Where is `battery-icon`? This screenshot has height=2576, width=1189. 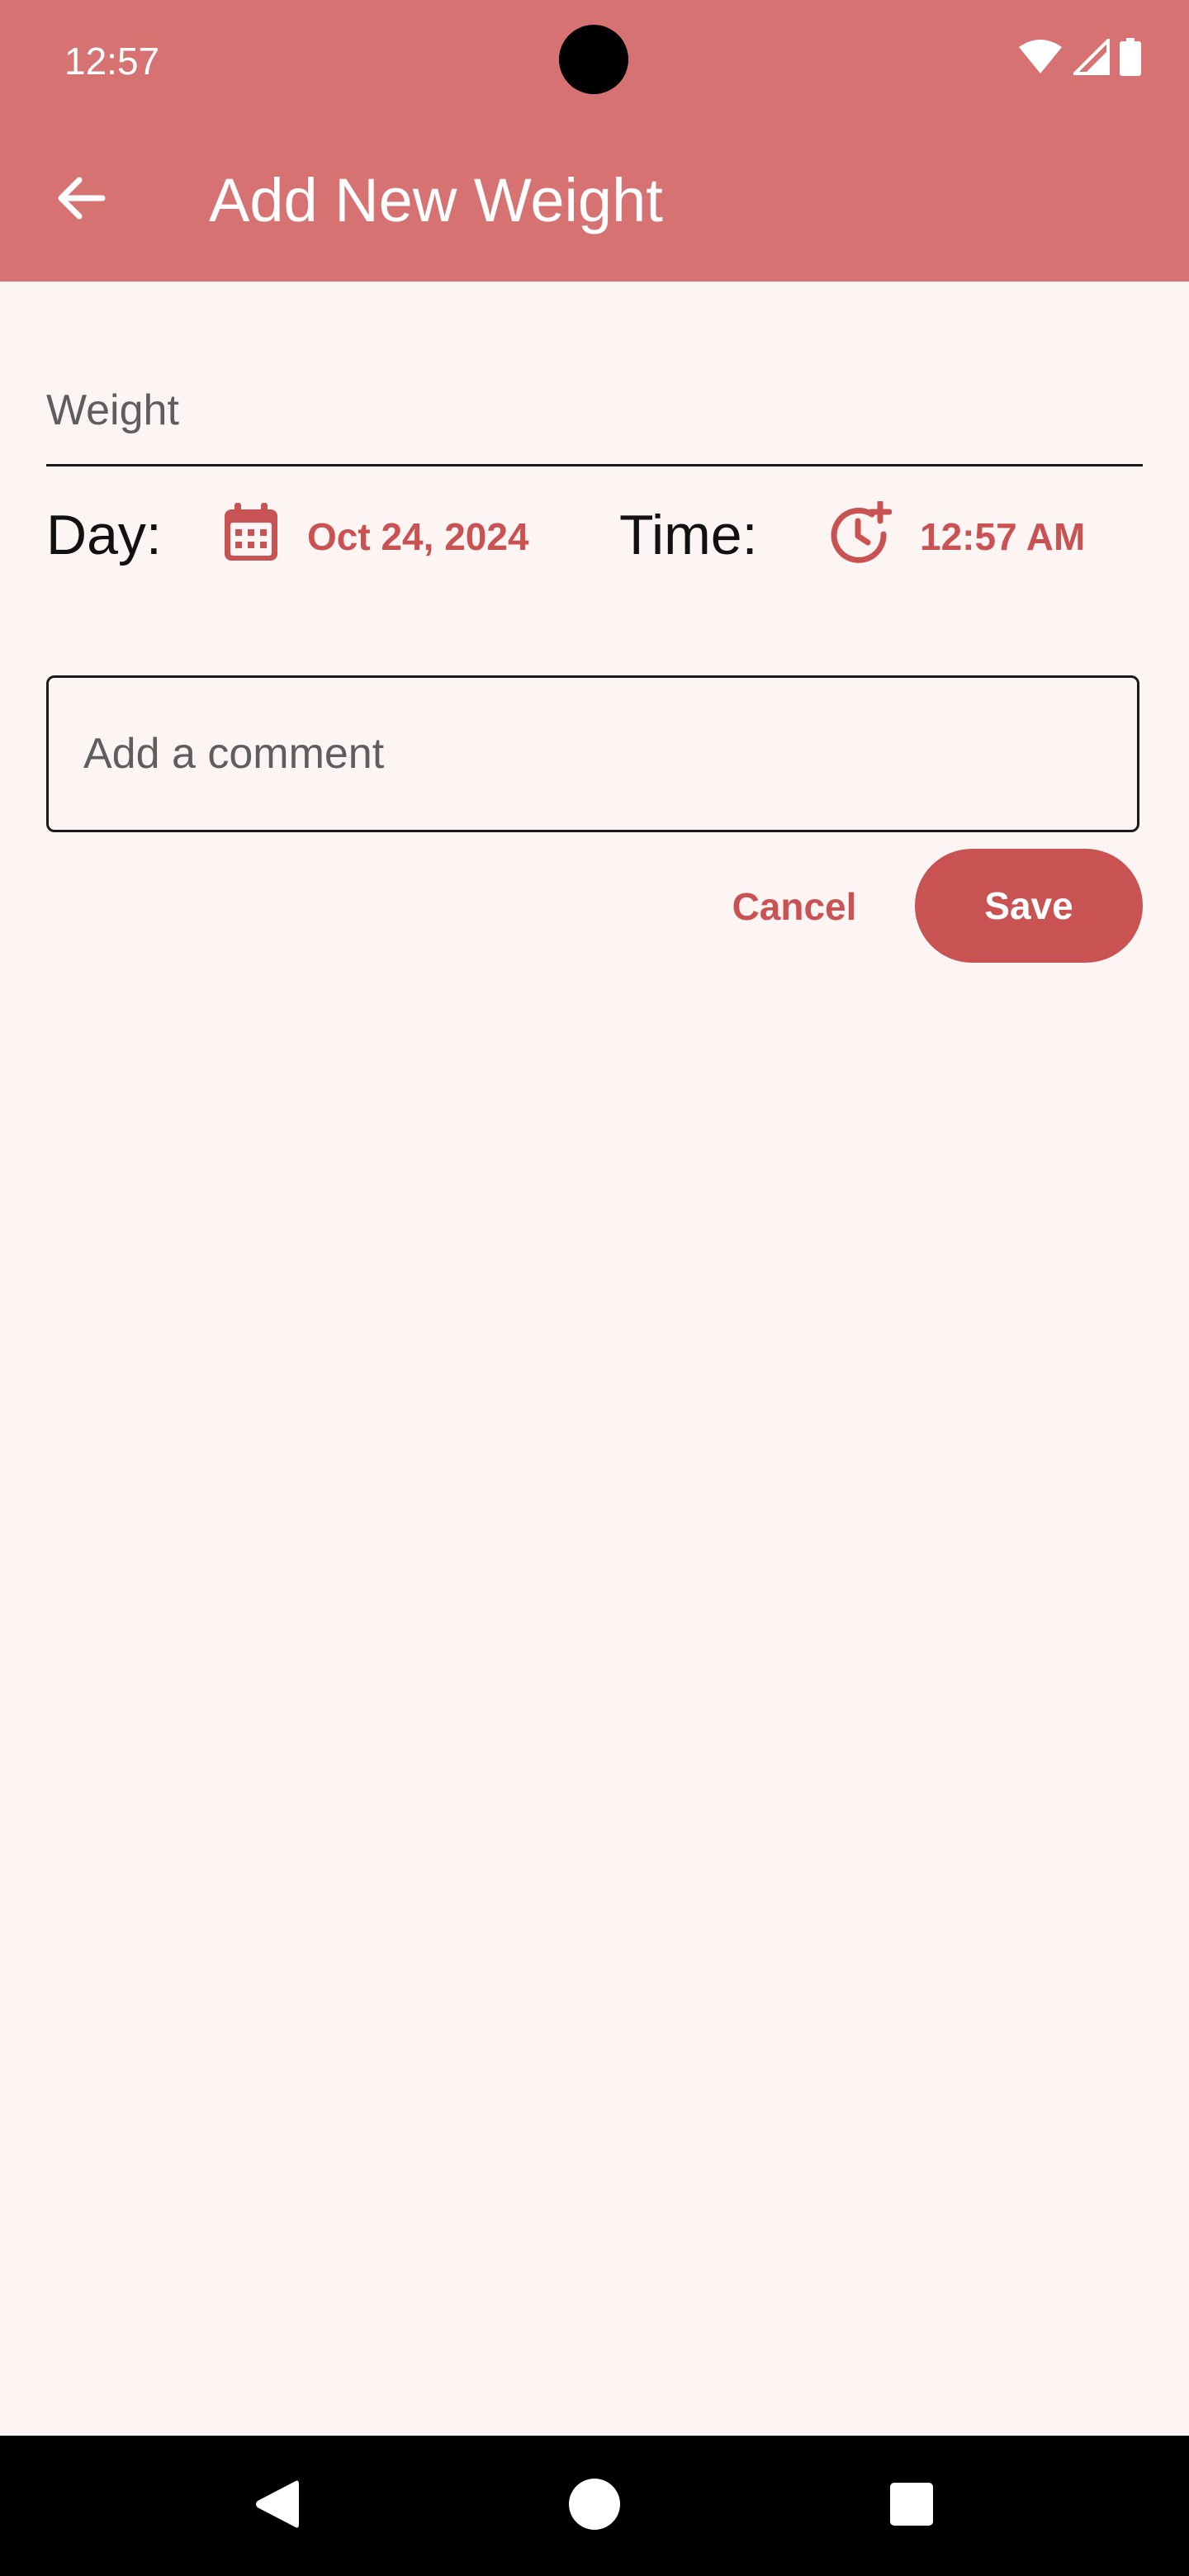
battery-icon is located at coordinates (1130, 58).